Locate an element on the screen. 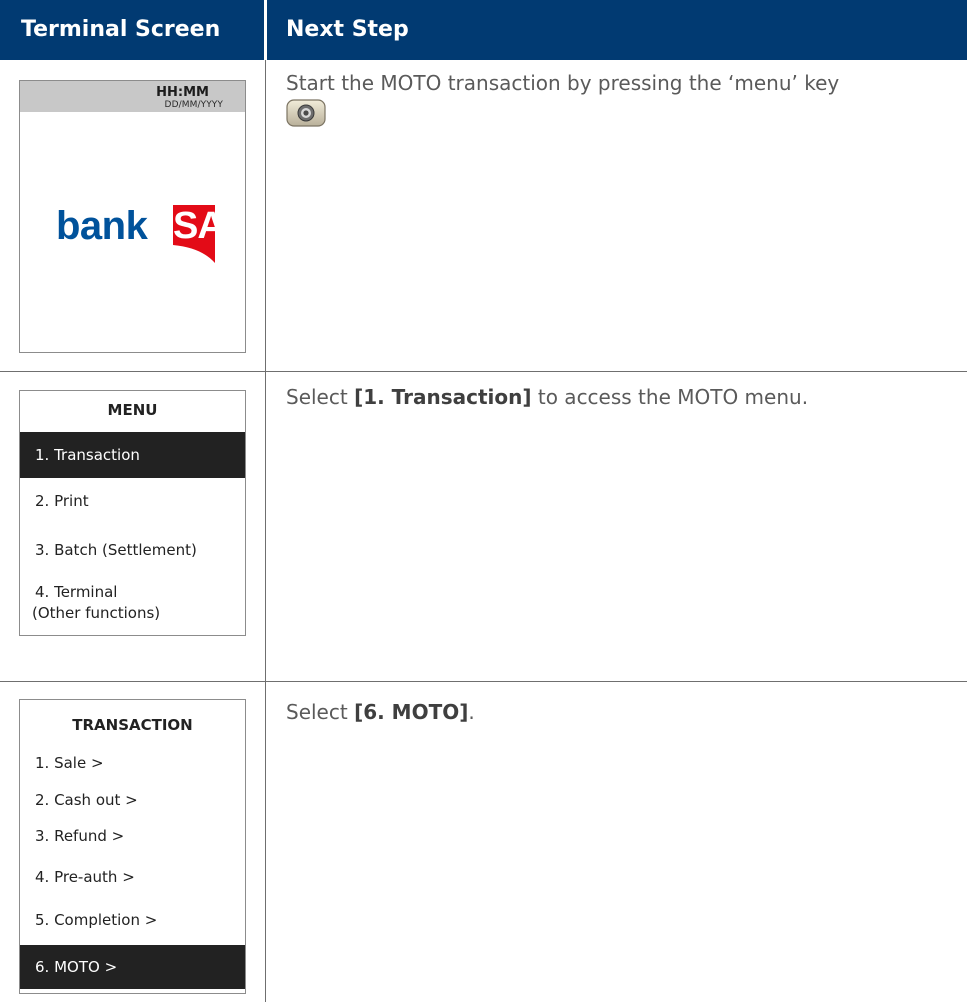 The width and height of the screenshot is (967, 1002). time-display: HH:MM is located at coordinates (182, 92).